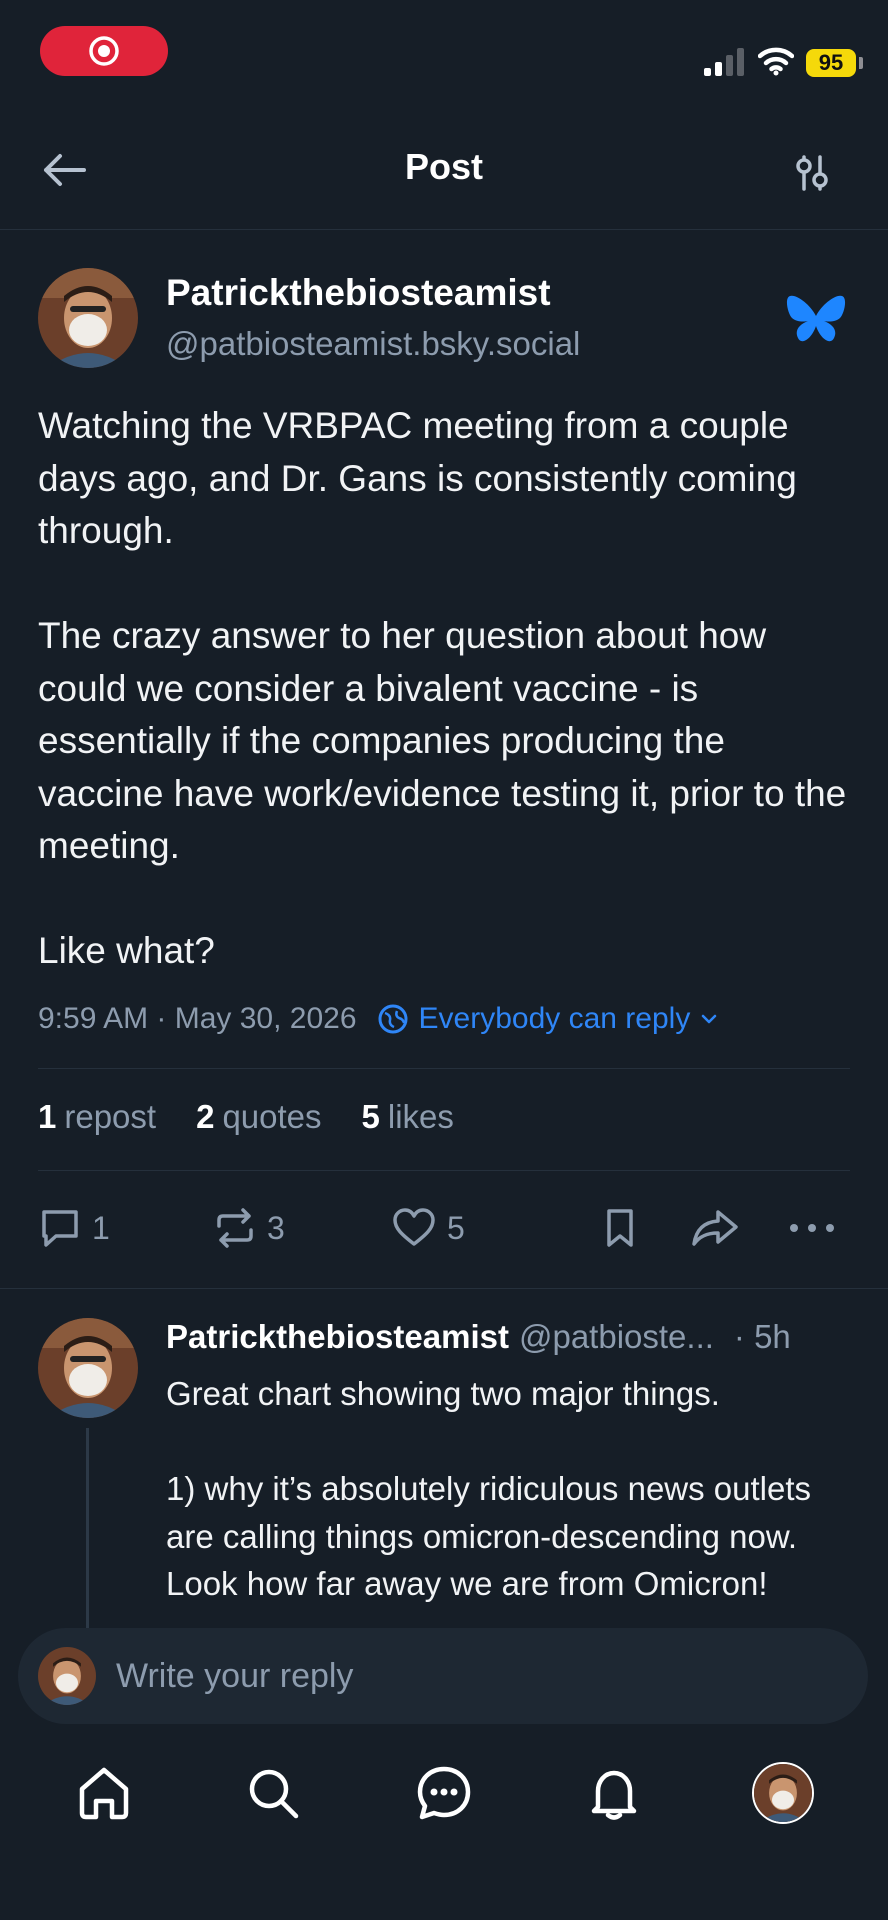 The image size is (888, 1920). Describe the element at coordinates (724, 62) in the screenshot. I see `cellular-signal-icon` at that location.